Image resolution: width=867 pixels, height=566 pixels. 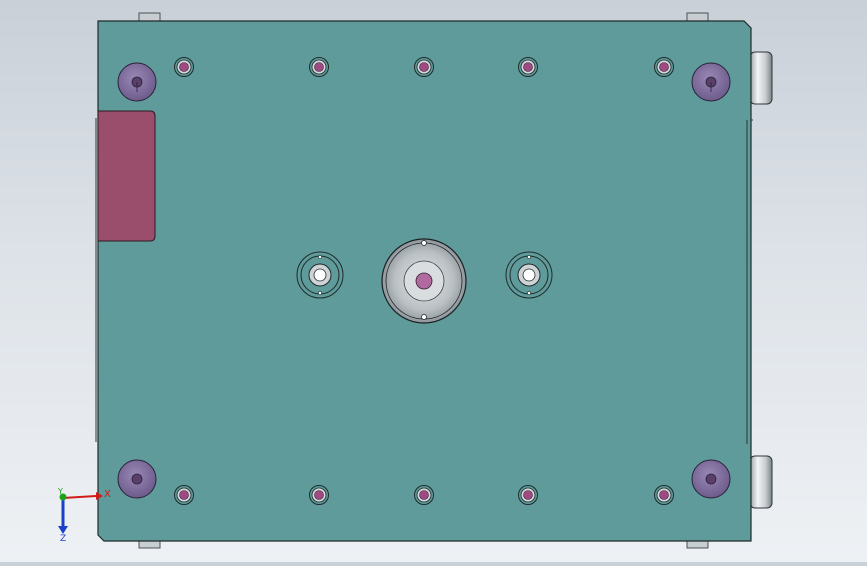 What do you see at coordinates (137, 479) in the screenshot?
I see `boss-bottom-left` at bounding box center [137, 479].